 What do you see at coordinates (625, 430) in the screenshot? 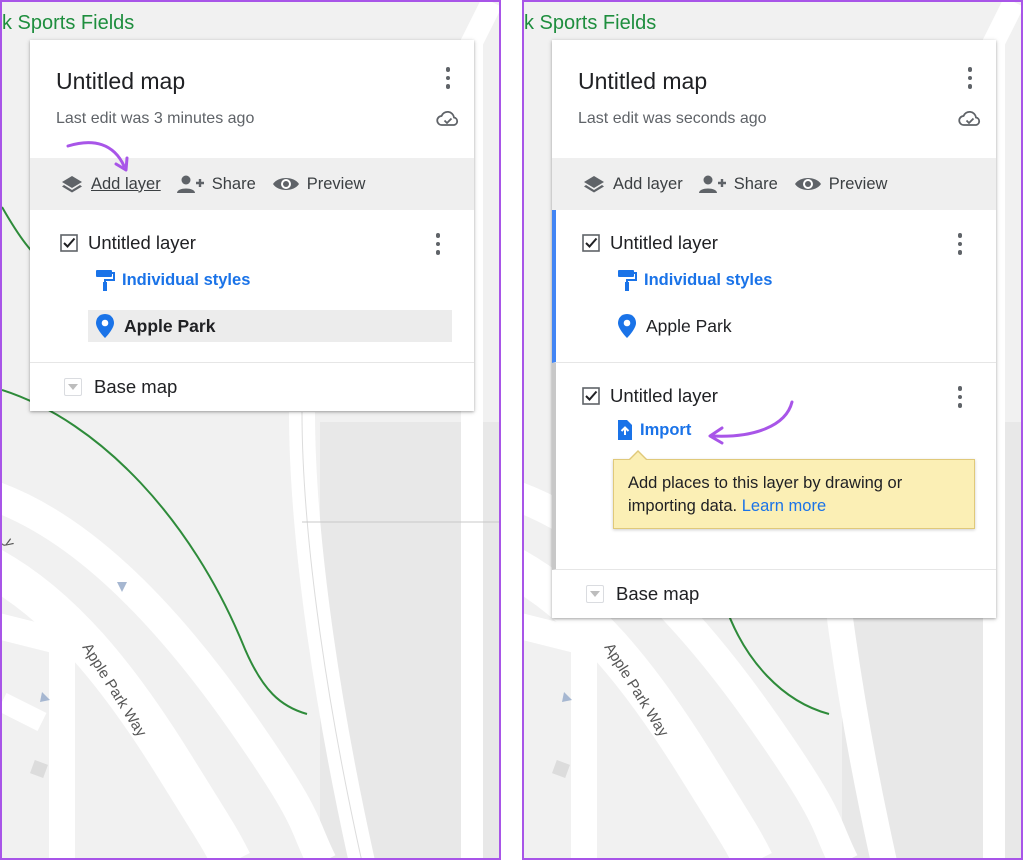
I see `import-icon` at bounding box center [625, 430].